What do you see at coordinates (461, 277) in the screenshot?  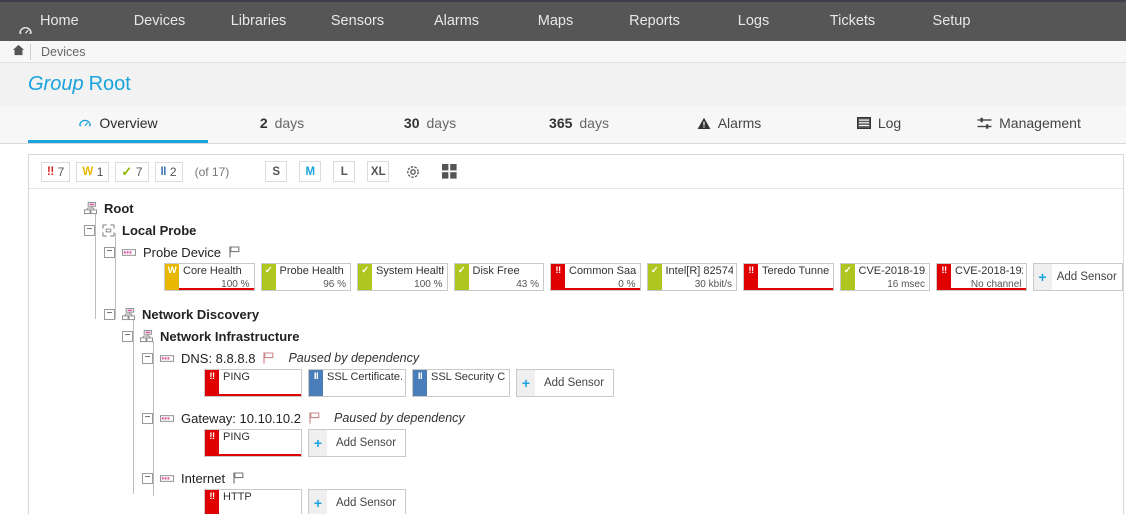 I see `sensor-status-up-icon: ✓` at bounding box center [461, 277].